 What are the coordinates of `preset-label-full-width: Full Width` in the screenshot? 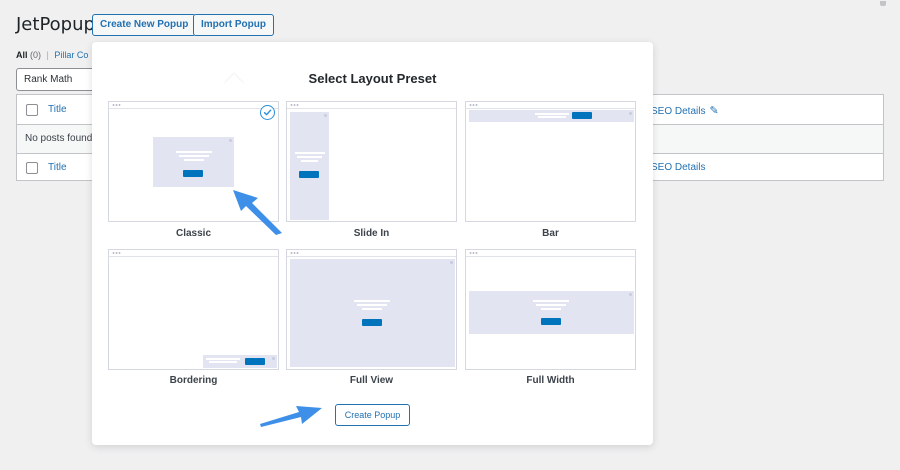 It's located at (550, 380).